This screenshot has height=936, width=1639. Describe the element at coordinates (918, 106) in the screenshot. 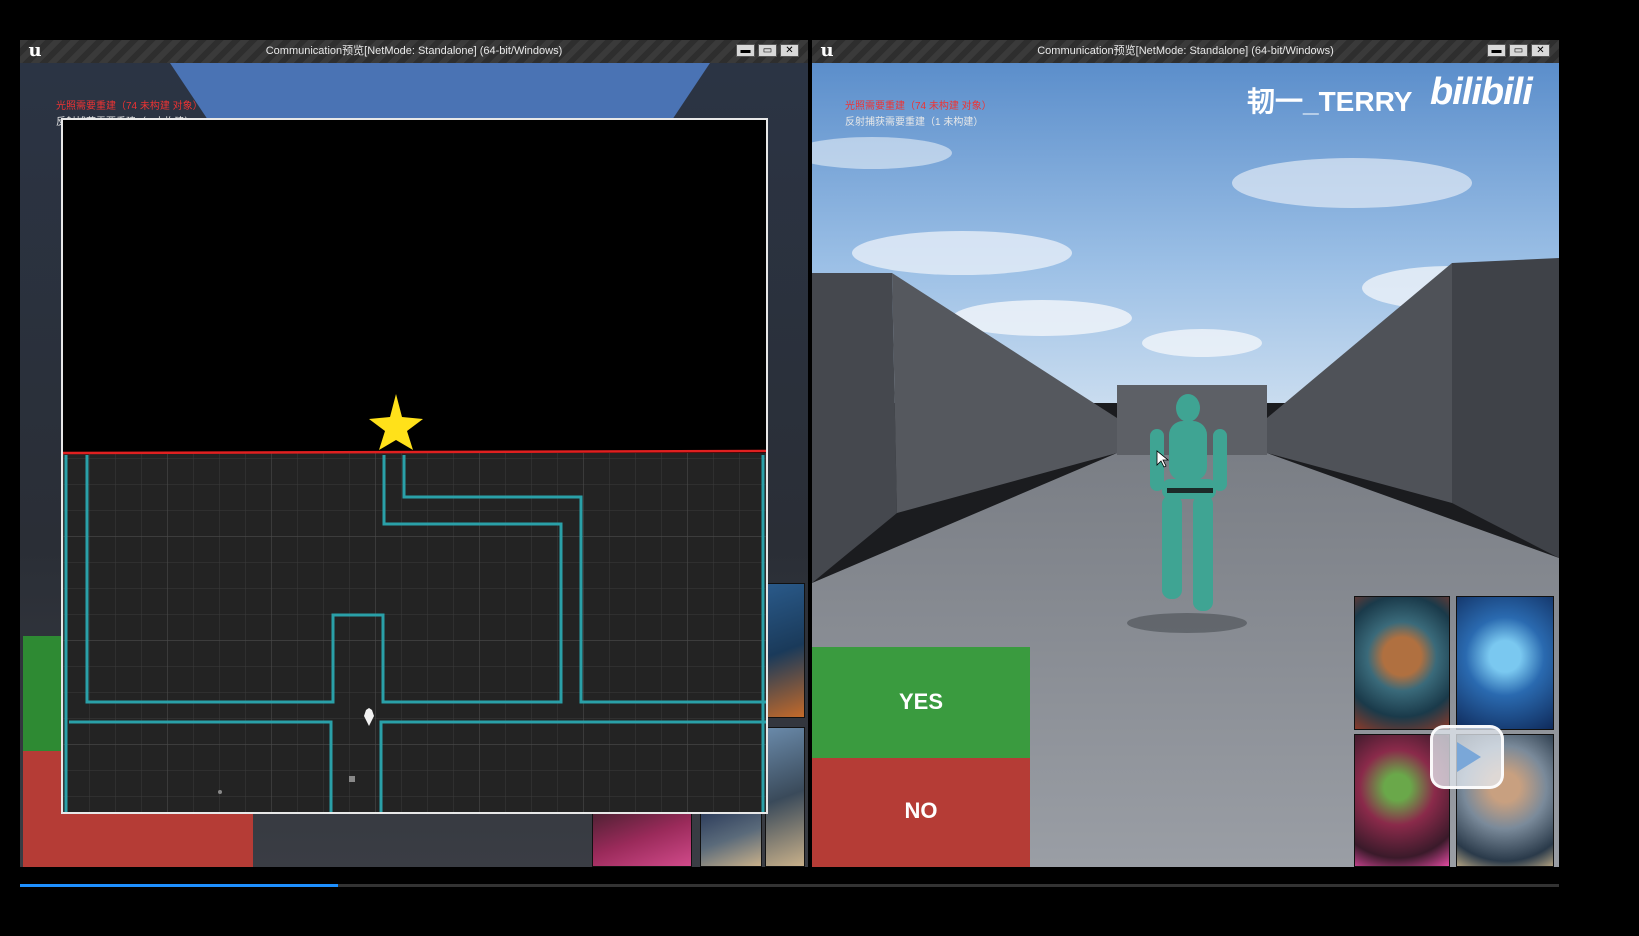

I see `right-debug-lighting: 光照需要重建（74 未构建 对象）` at that location.